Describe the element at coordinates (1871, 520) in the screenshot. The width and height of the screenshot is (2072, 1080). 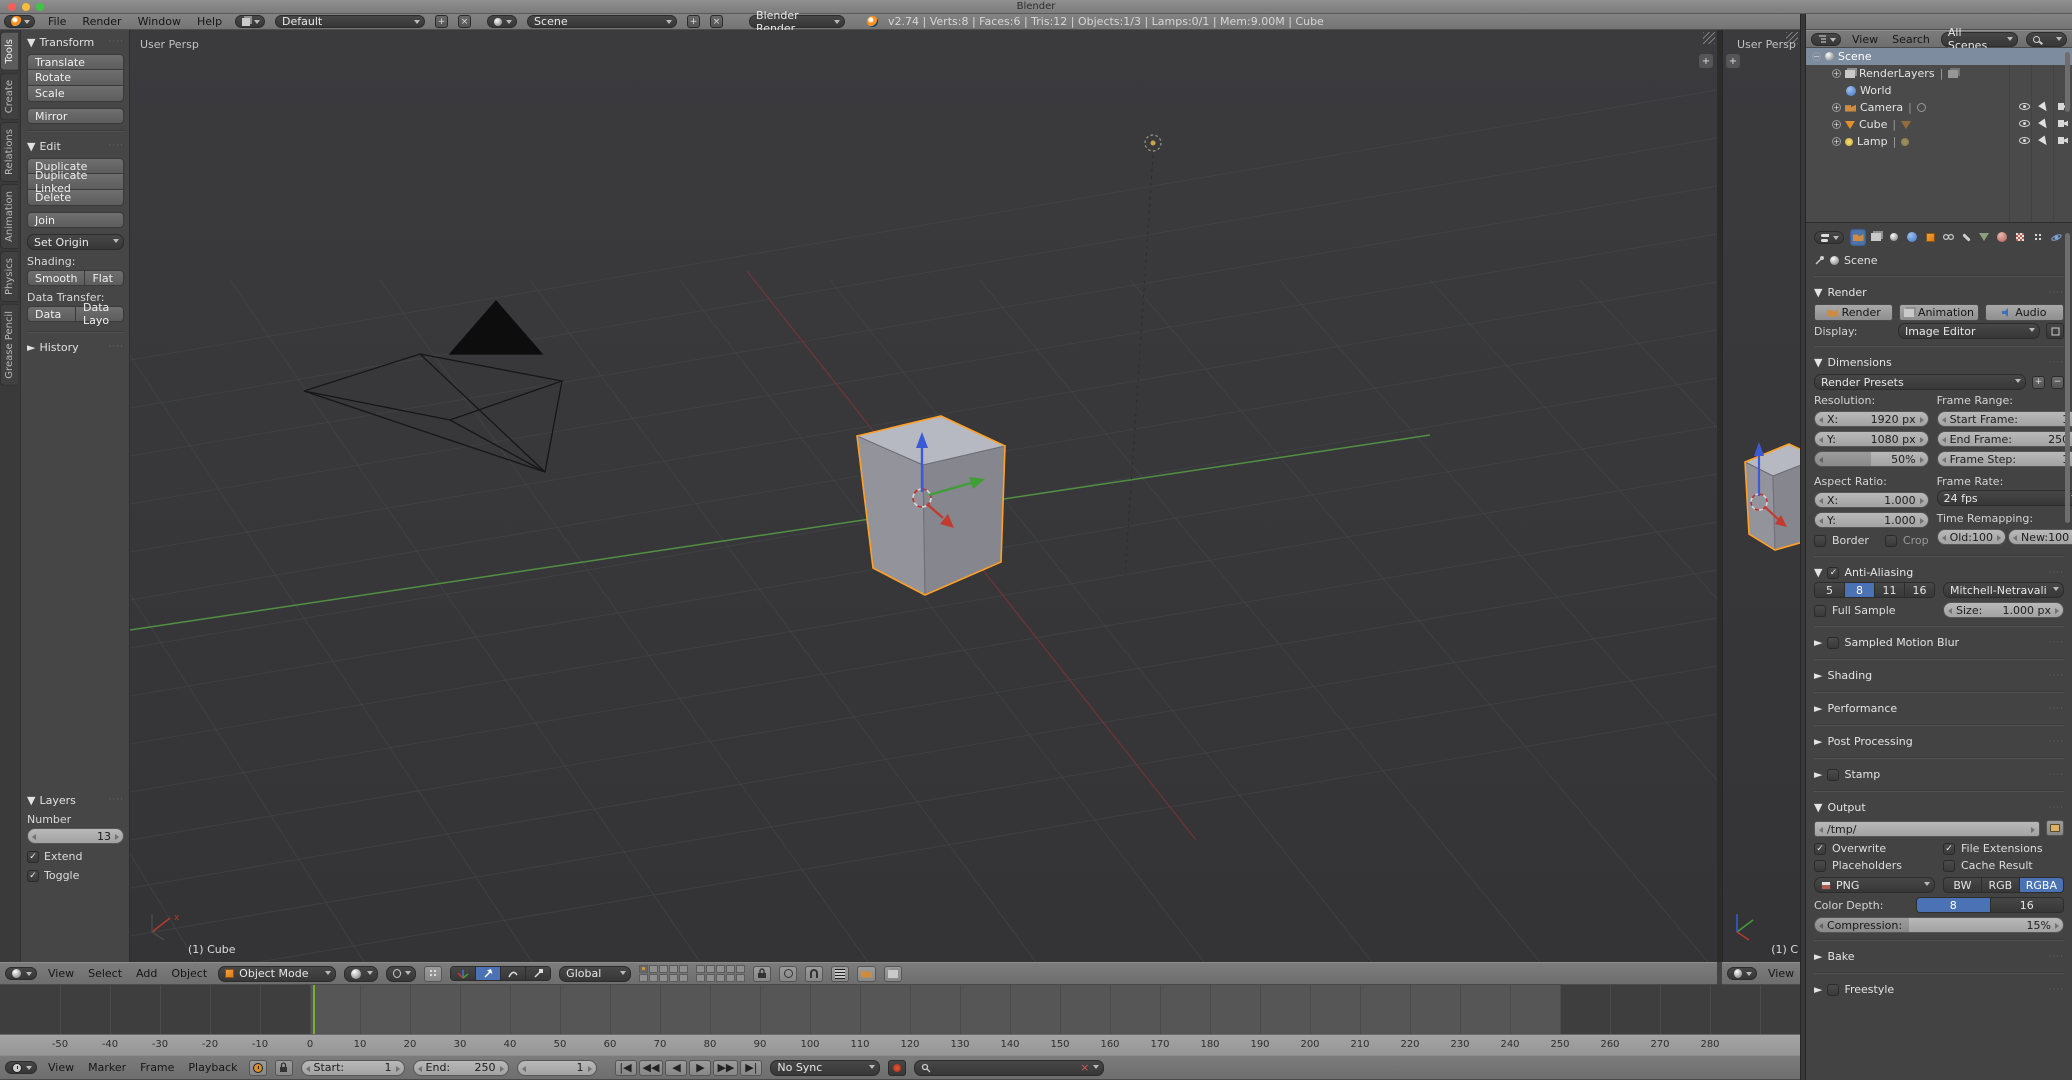
I see `aspect-y-field: Y: 1.000` at that location.